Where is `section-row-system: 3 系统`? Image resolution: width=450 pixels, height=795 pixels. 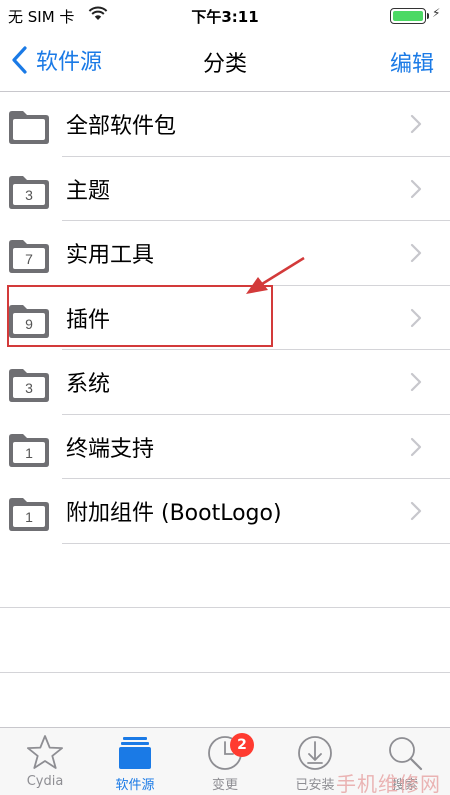 section-row-system: 3 系统 is located at coordinates (225, 382).